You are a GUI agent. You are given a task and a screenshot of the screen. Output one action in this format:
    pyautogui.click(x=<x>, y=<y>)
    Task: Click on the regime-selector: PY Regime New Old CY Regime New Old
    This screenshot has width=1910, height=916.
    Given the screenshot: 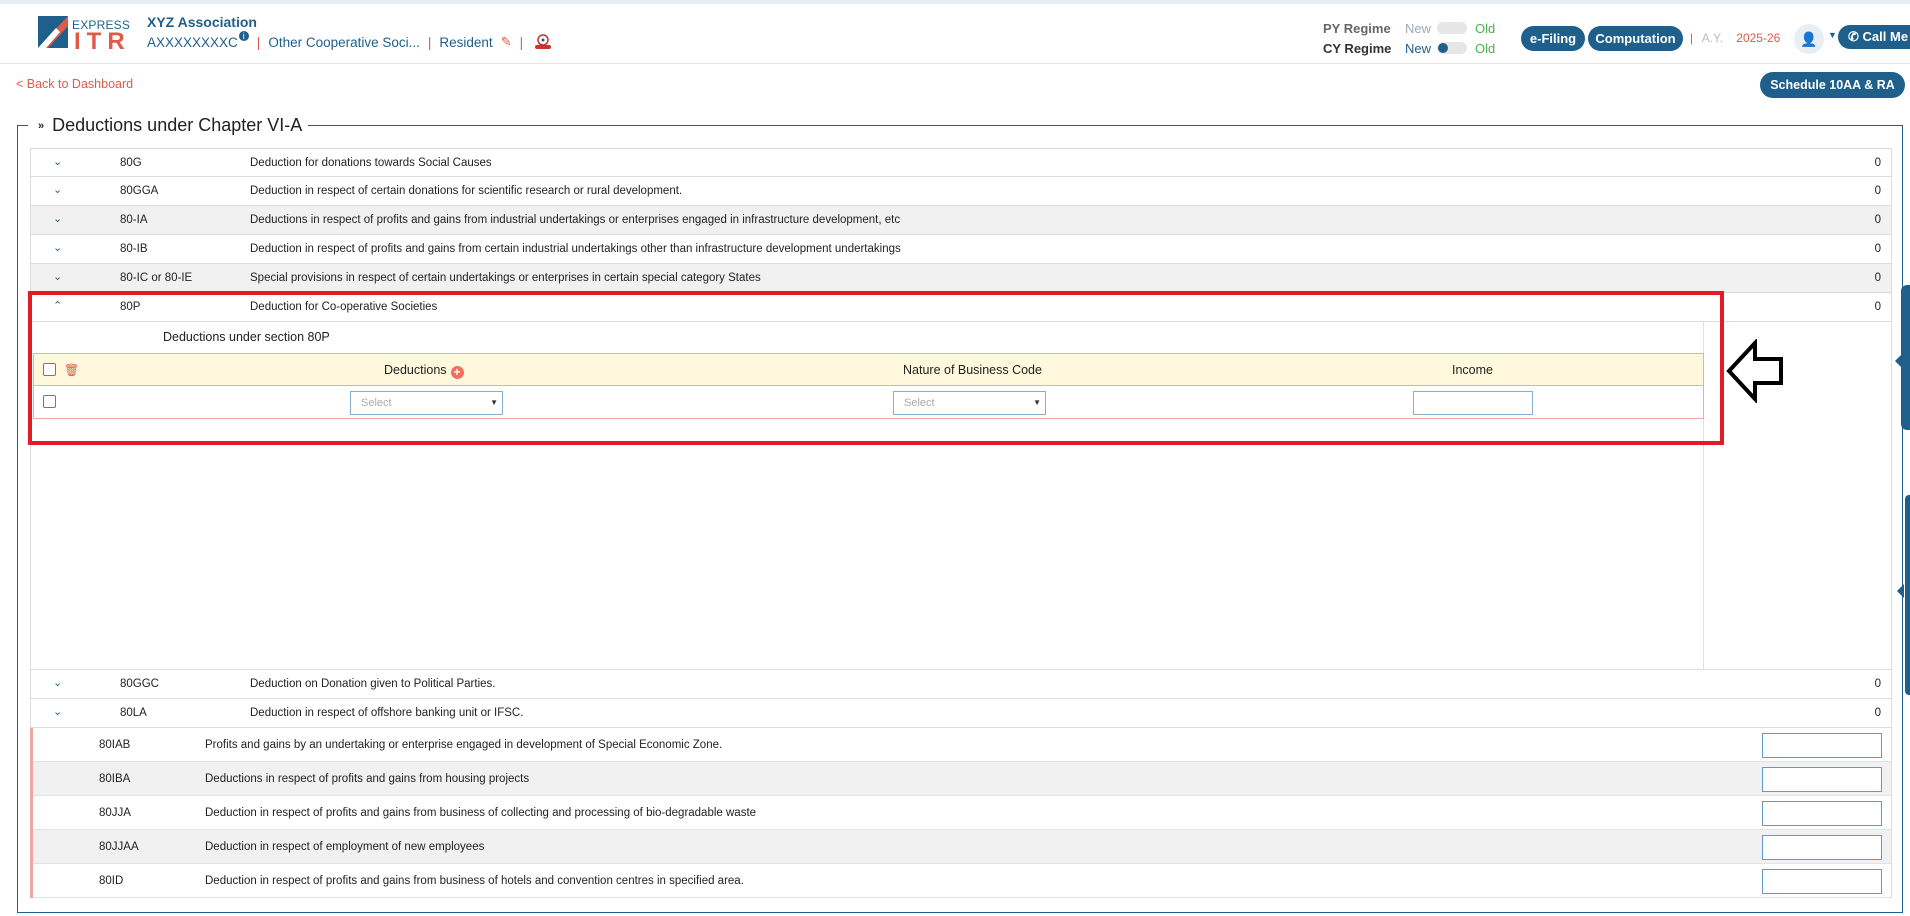 What is the action you would take?
    pyautogui.click(x=1409, y=38)
    